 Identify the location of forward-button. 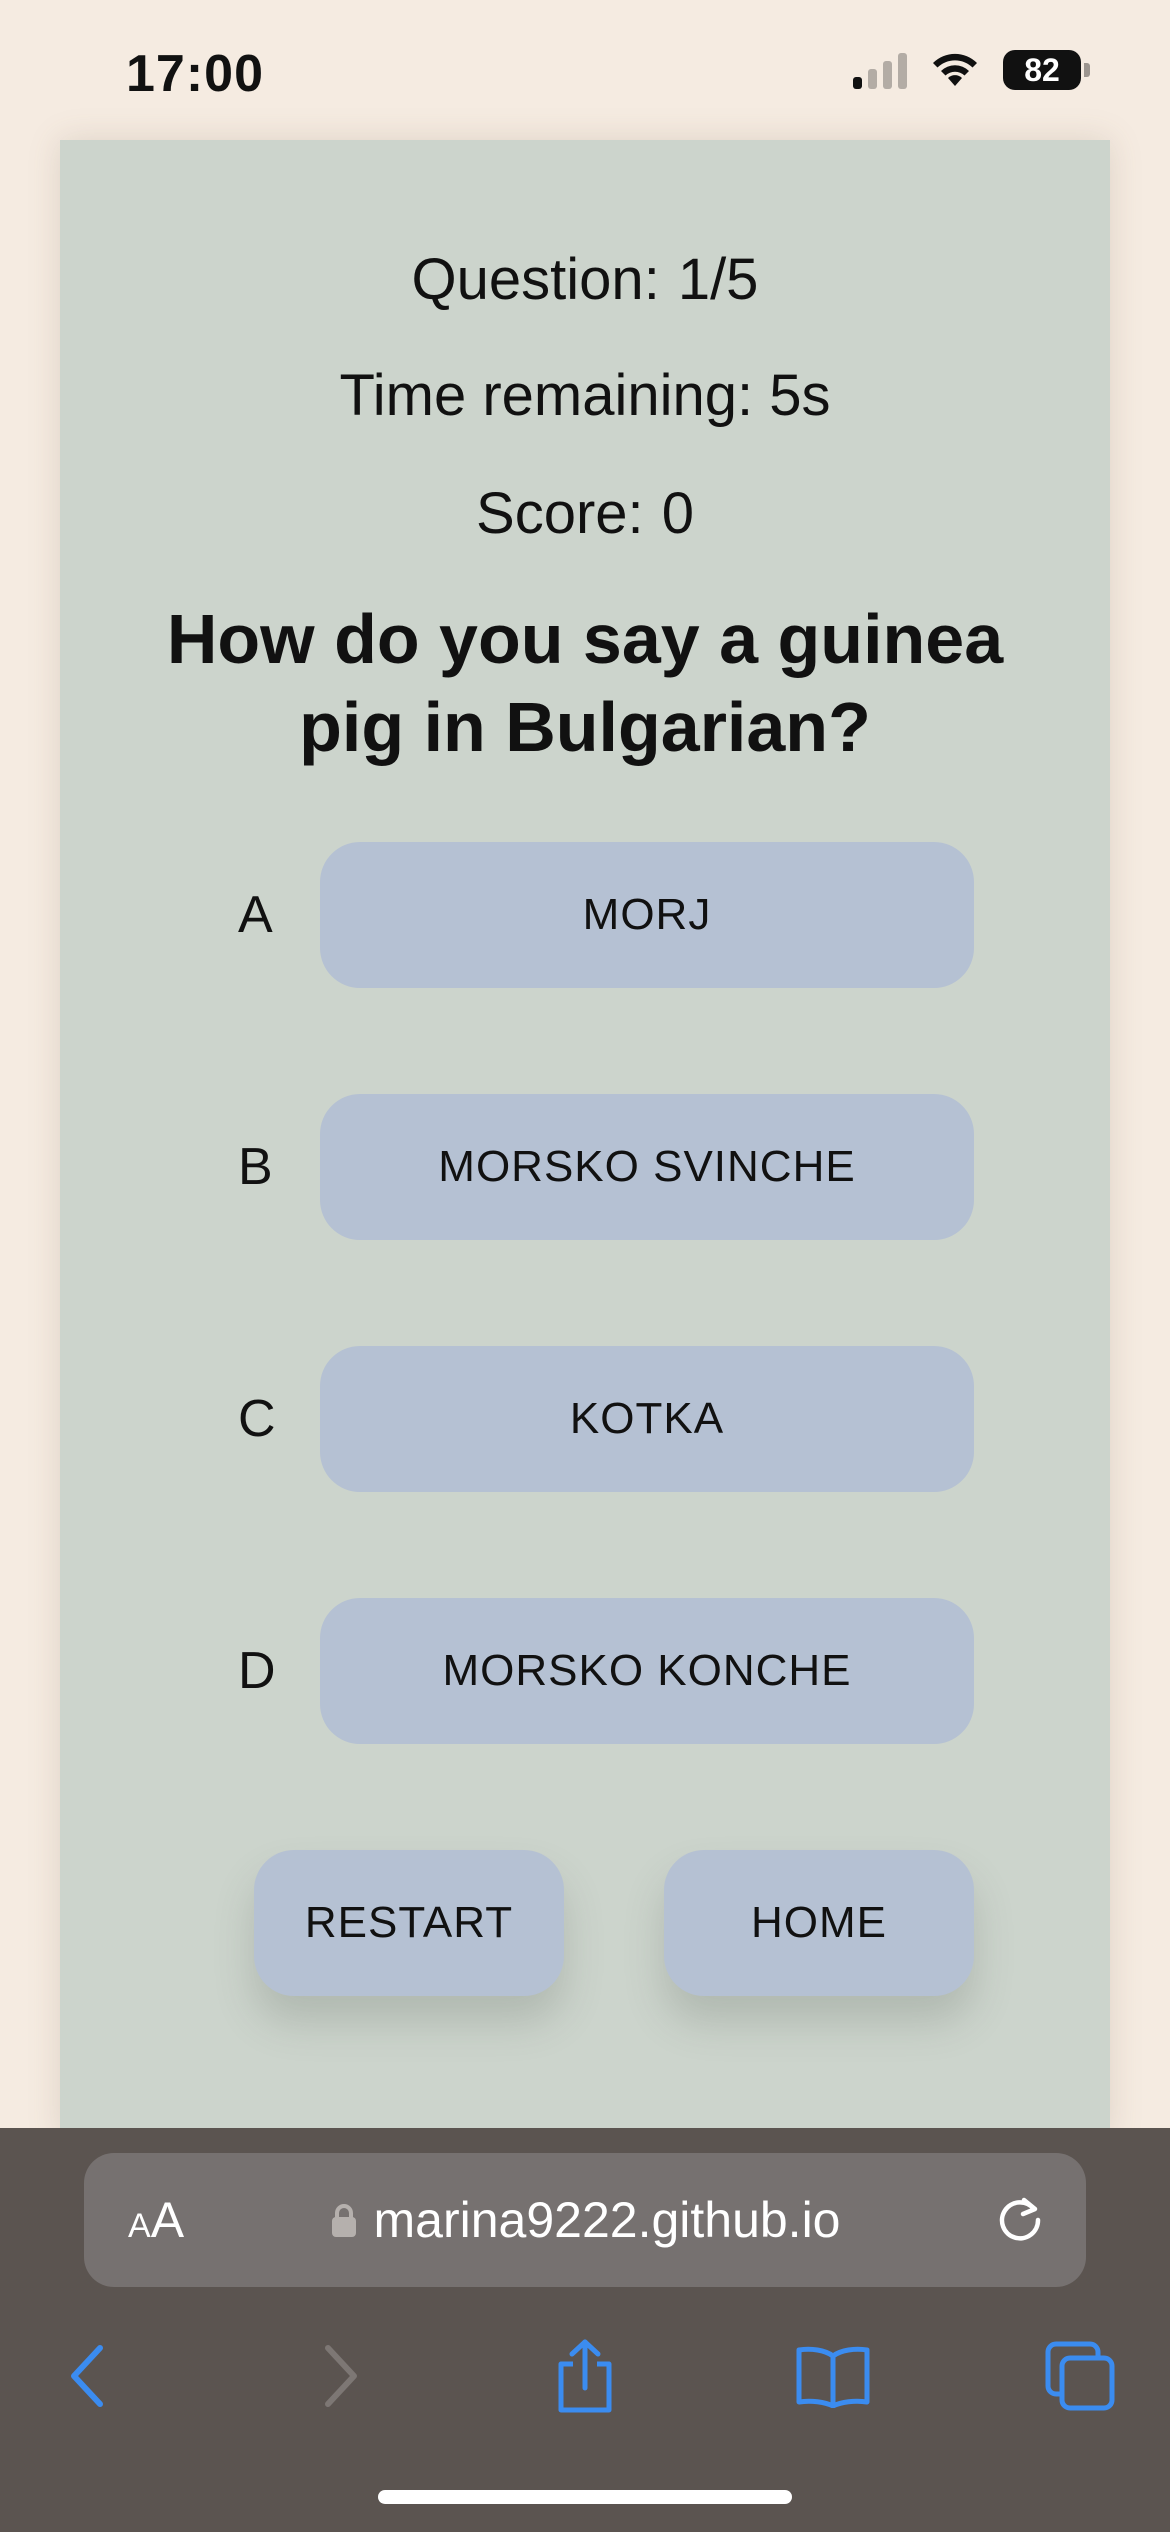
(340, 2376).